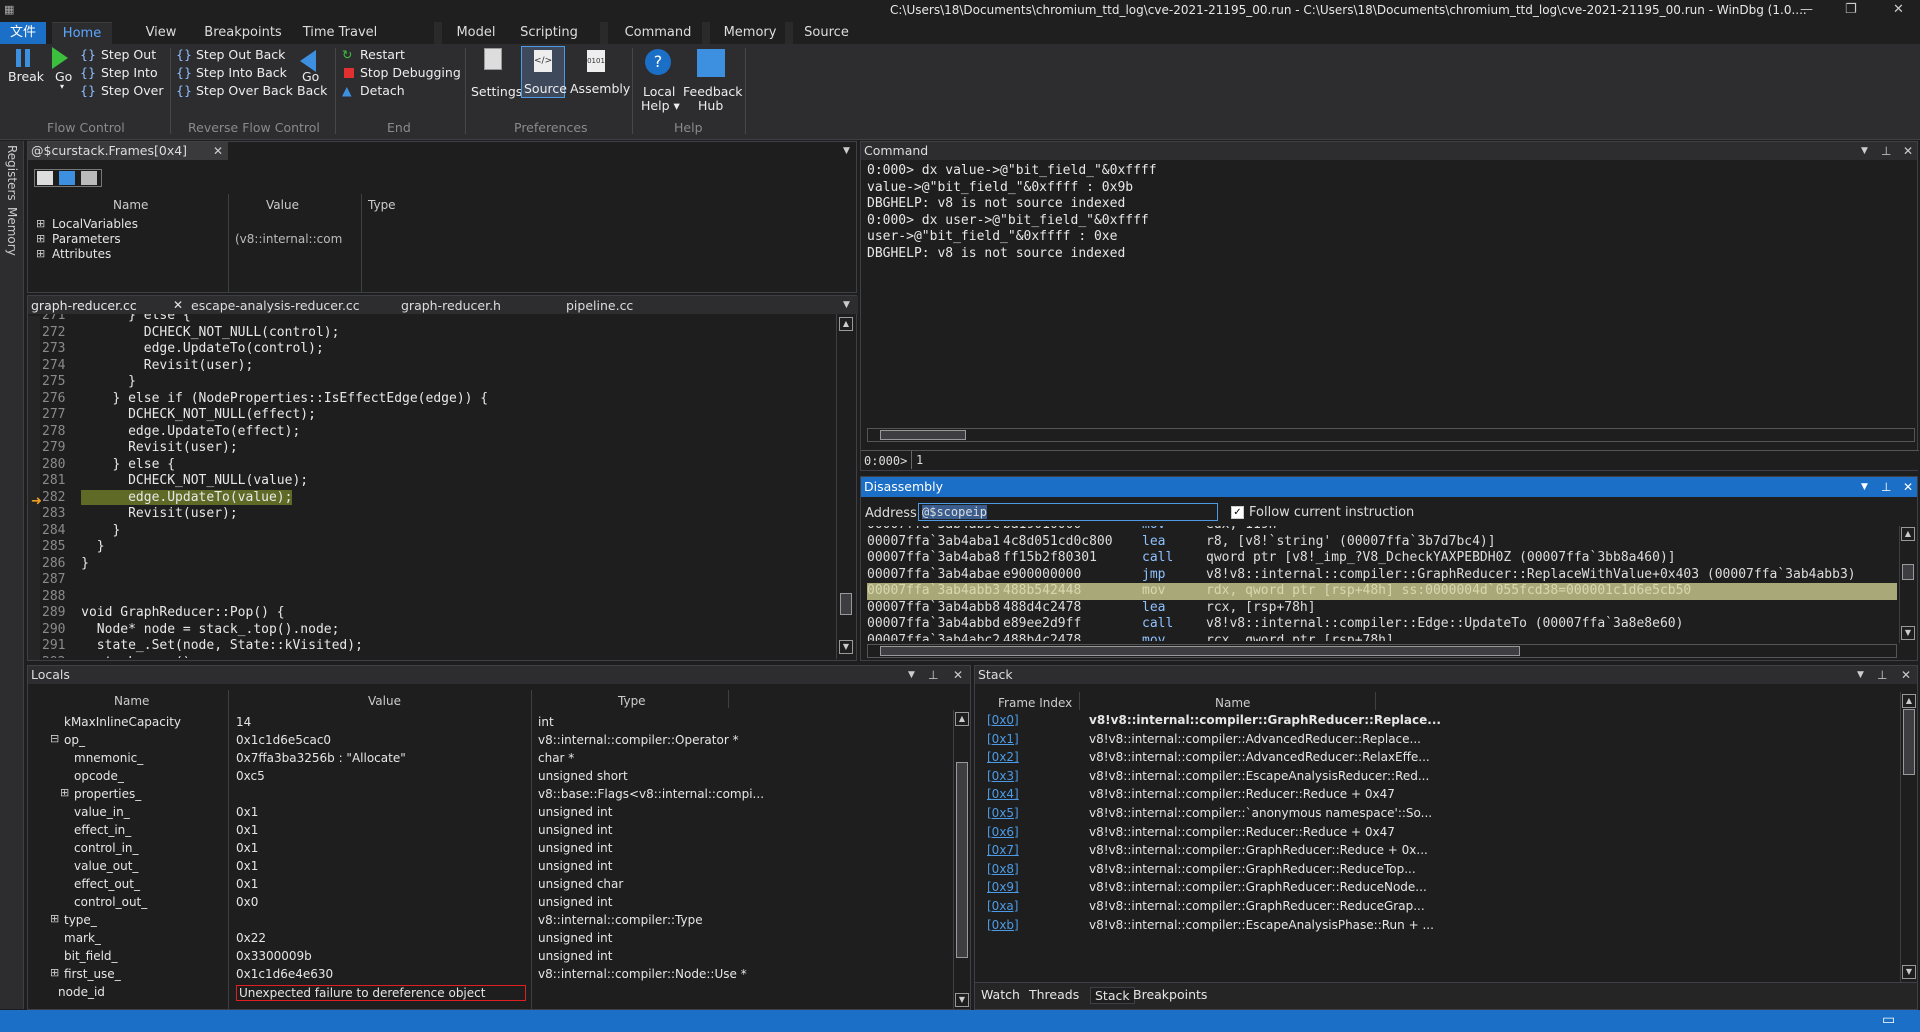 Image resolution: width=1920 pixels, height=1032 pixels. What do you see at coordinates (1908, 151) in the screenshot?
I see `command-close-icon: ✕` at bounding box center [1908, 151].